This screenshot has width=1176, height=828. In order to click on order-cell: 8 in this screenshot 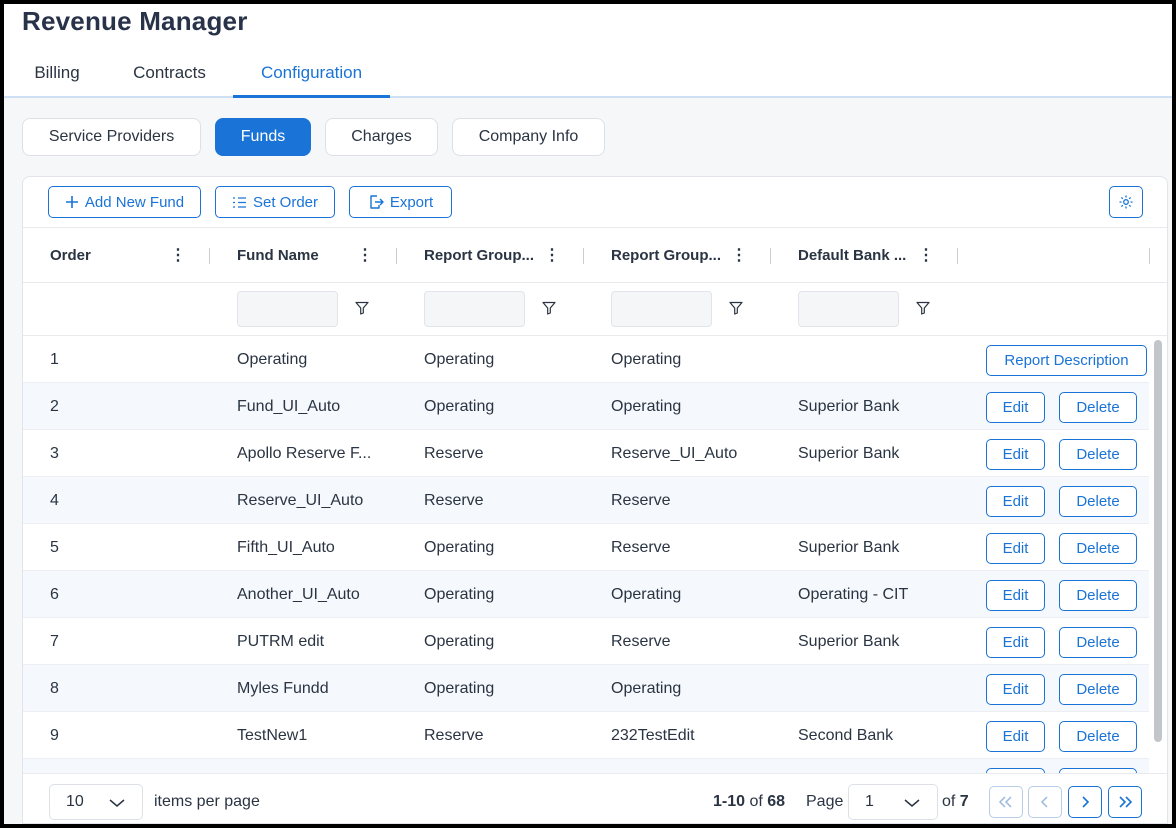, I will do `click(54, 688)`.